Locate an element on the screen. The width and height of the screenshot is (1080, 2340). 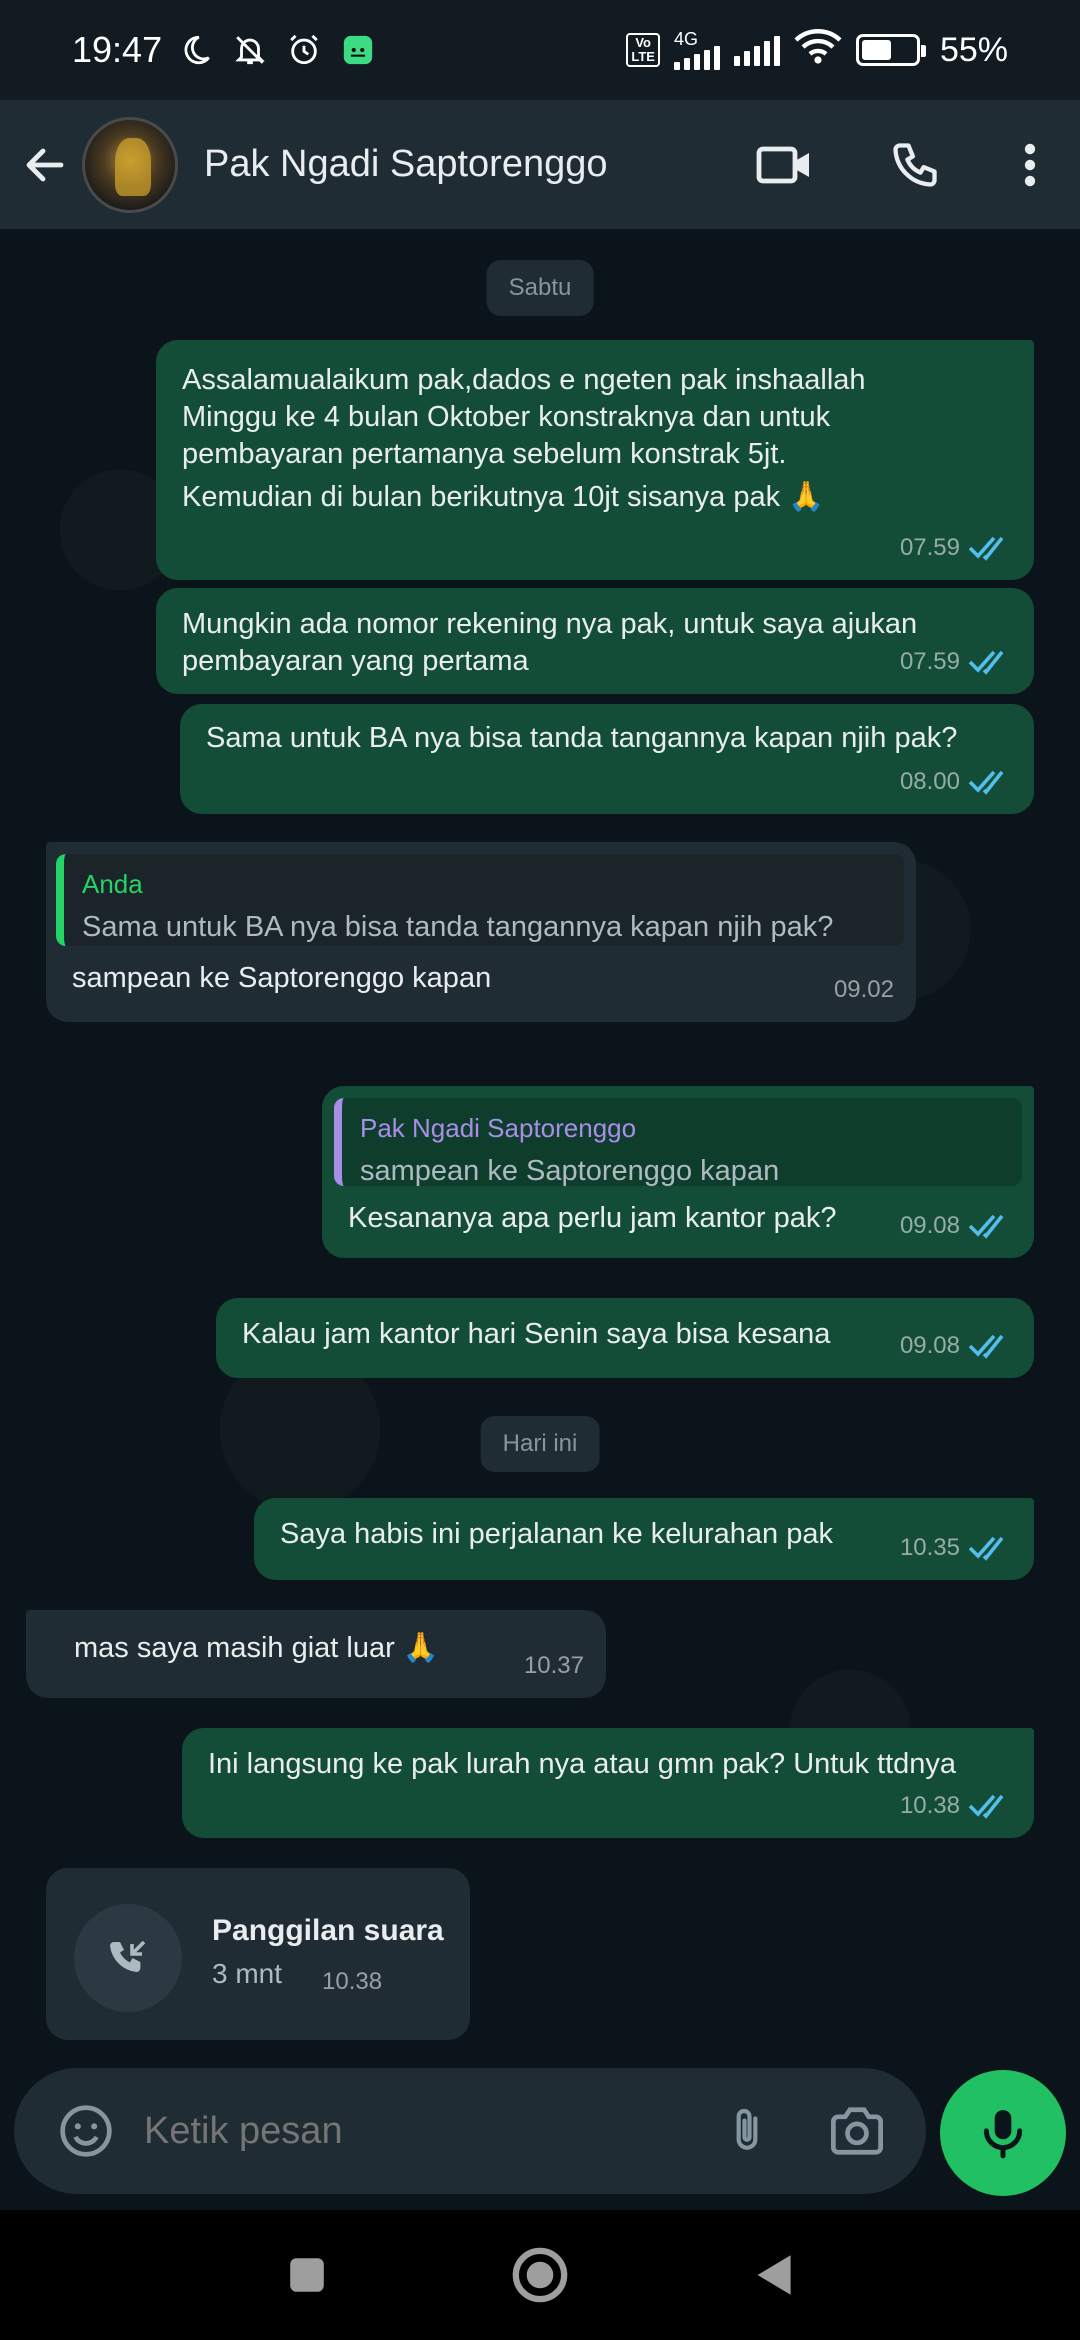
mic-icon is located at coordinates (1003, 2134).